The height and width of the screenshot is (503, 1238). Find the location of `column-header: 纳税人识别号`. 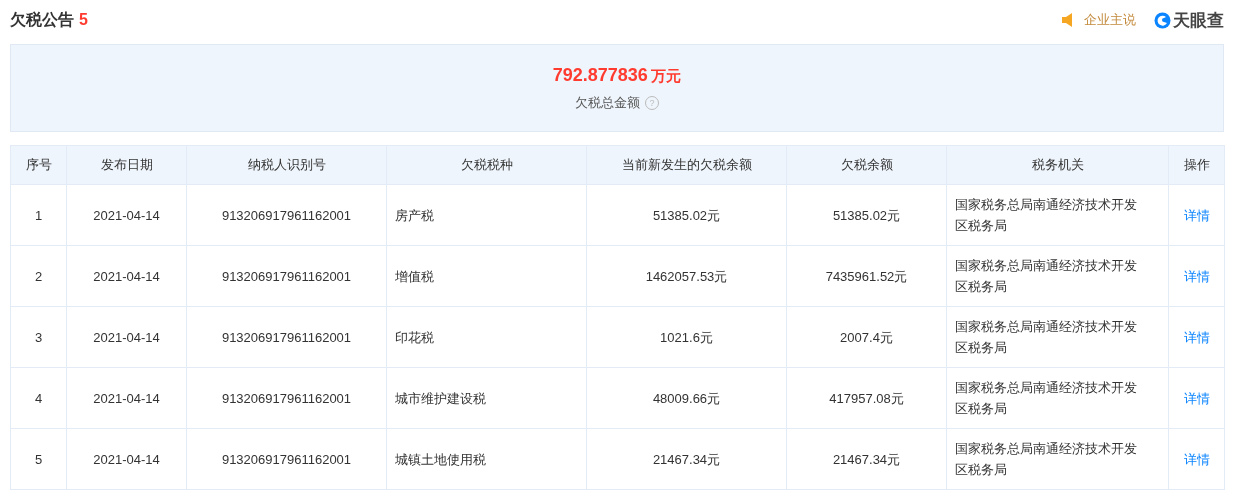

column-header: 纳税人识别号 is located at coordinates (286, 165).